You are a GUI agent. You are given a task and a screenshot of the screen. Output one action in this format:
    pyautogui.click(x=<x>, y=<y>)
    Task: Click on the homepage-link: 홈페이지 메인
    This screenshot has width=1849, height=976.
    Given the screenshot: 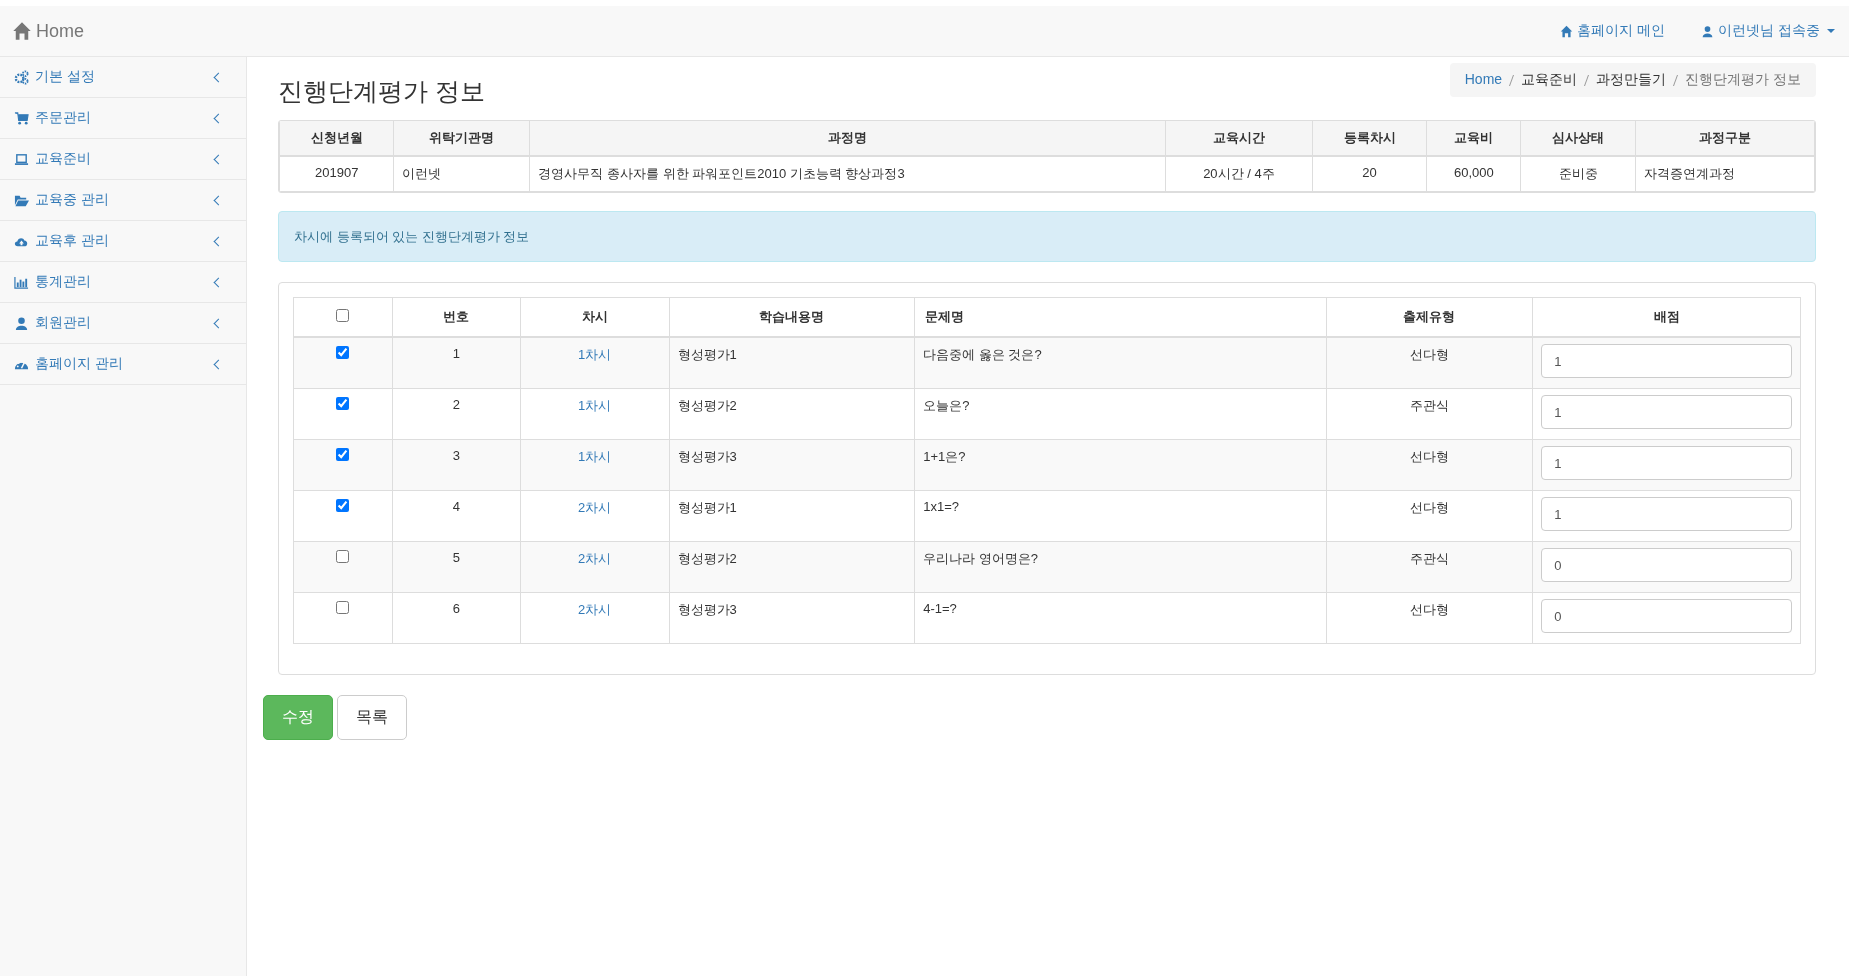 What is the action you would take?
    pyautogui.click(x=1613, y=31)
    